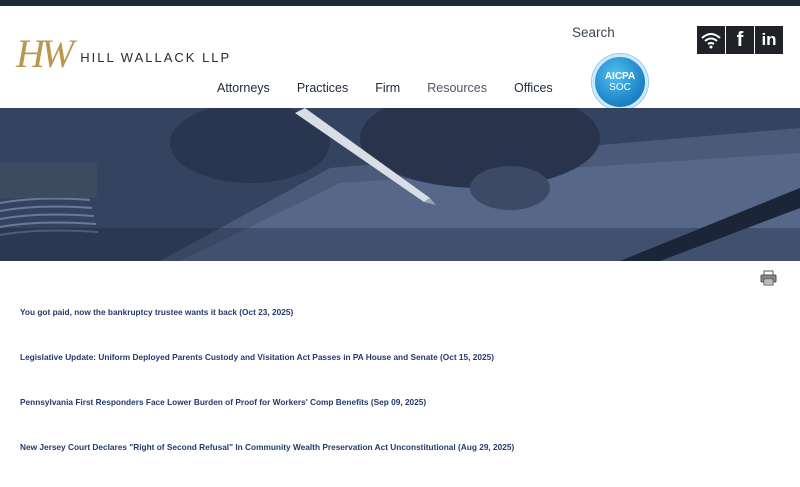 This screenshot has height=487, width=800. Describe the element at coordinates (593, 32) in the screenshot. I see `search-link: Search` at that location.